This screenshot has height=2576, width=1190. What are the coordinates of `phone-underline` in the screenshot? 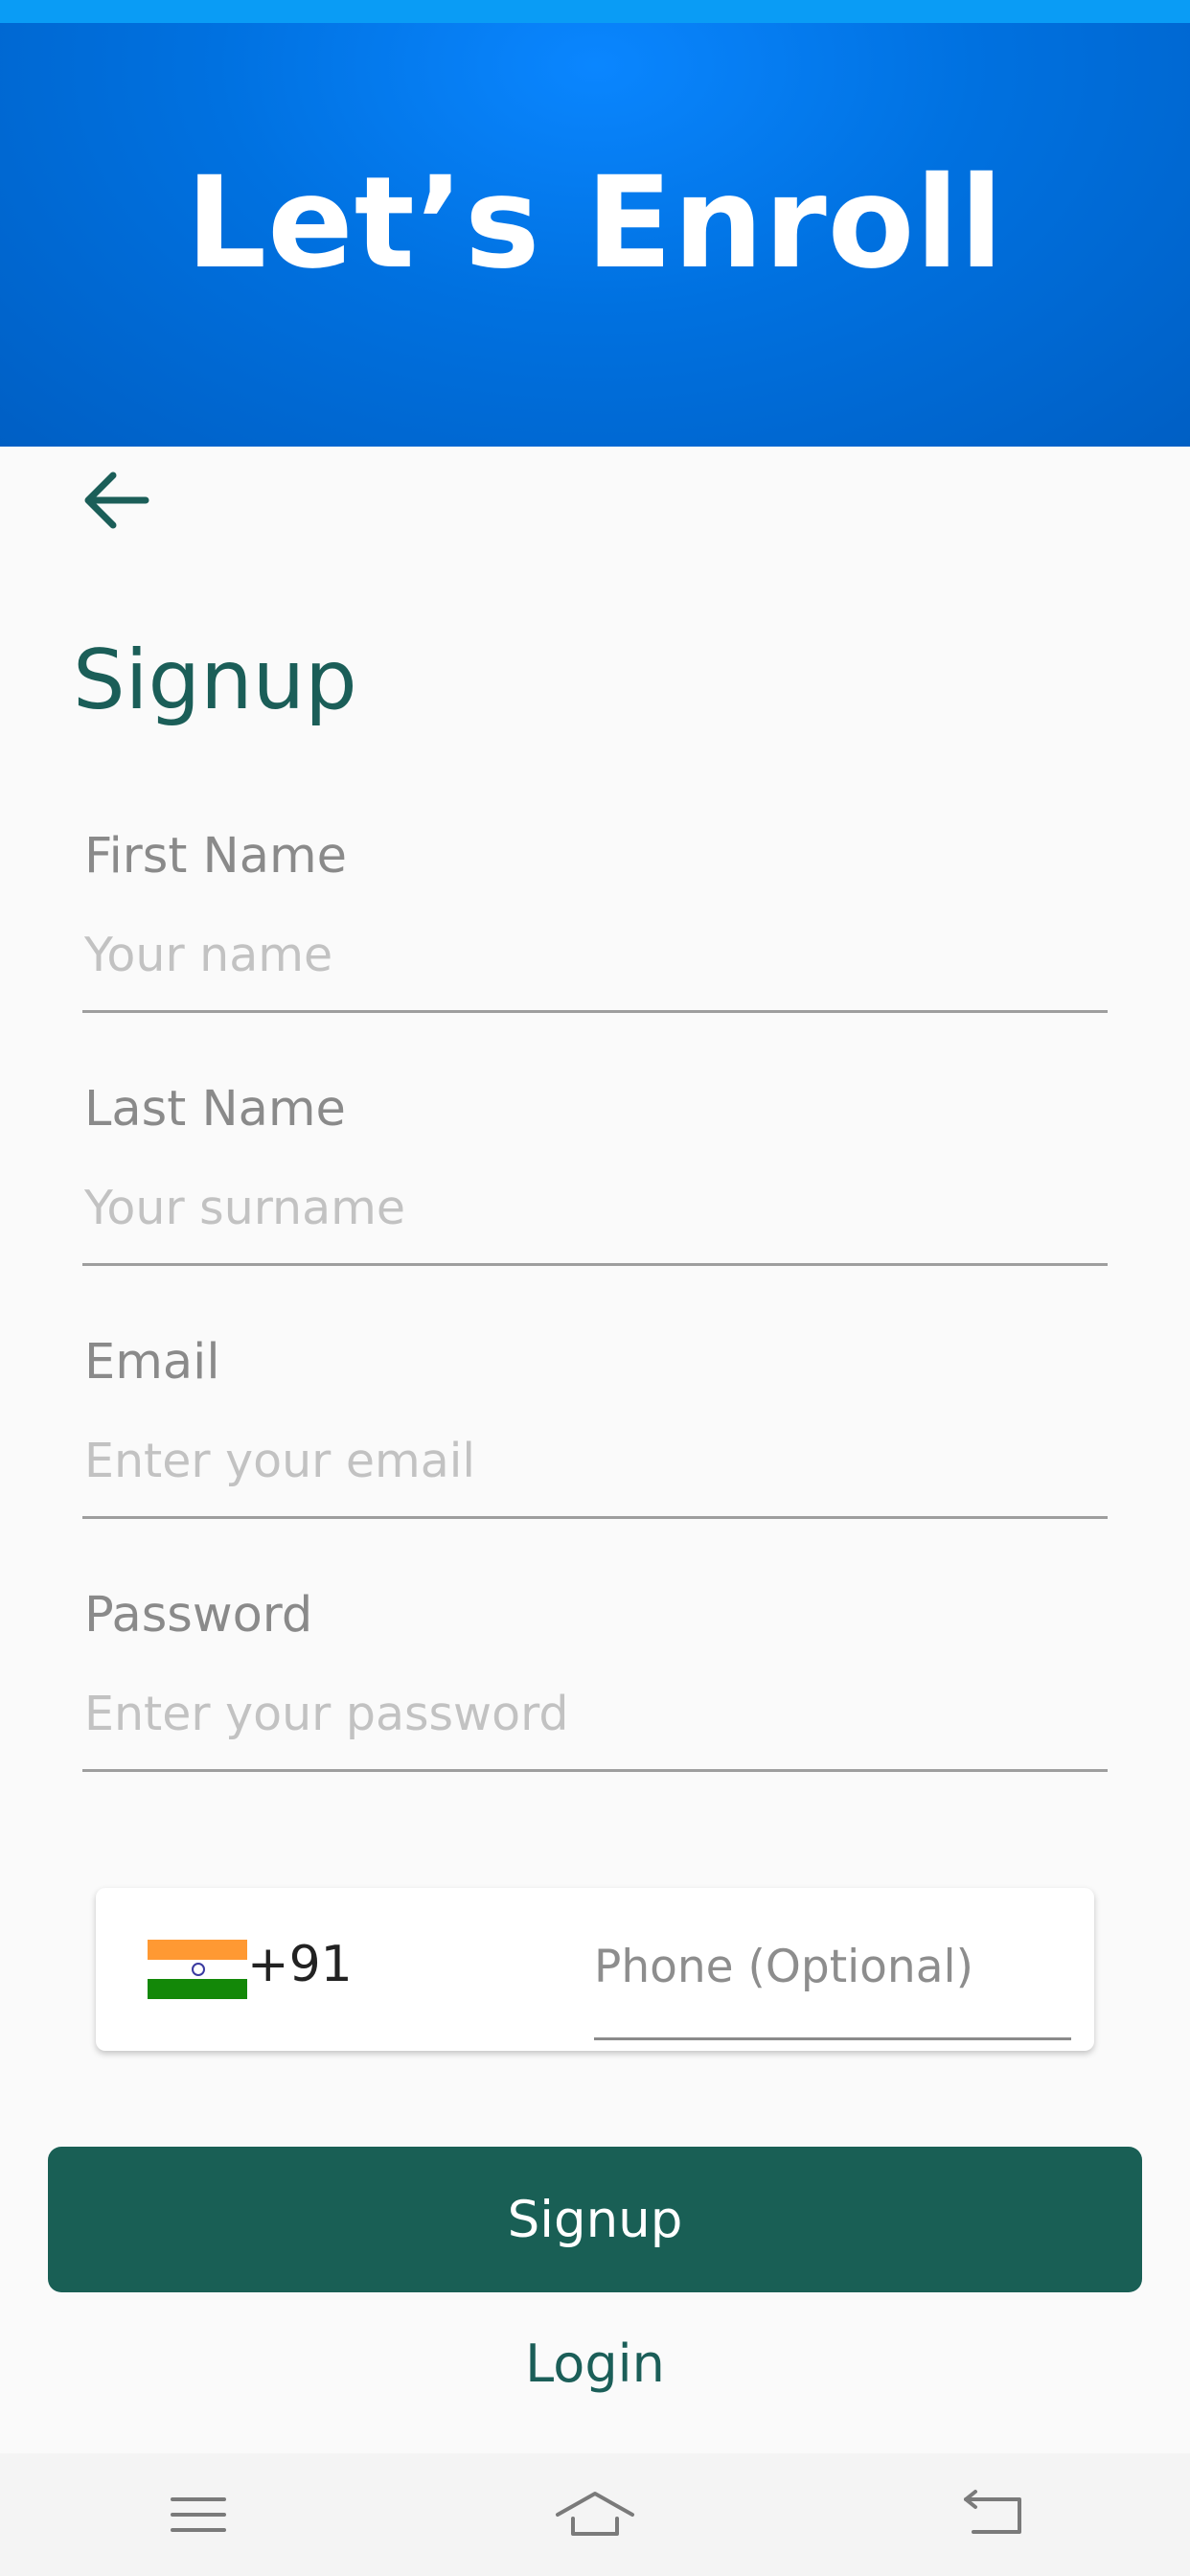 It's located at (833, 2038).